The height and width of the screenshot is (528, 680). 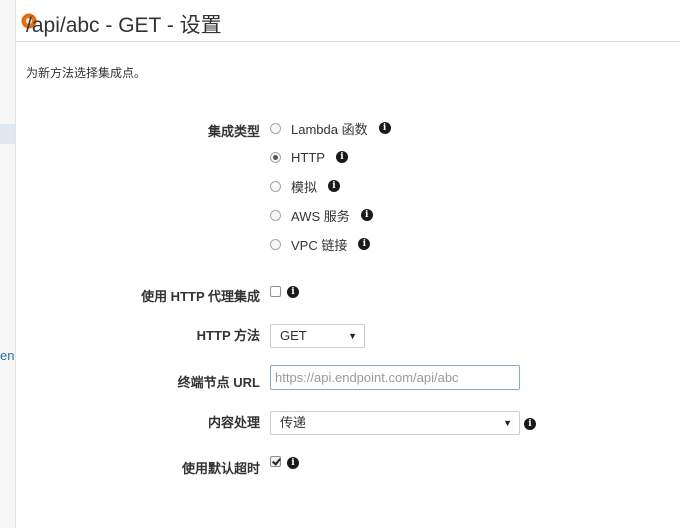 What do you see at coordinates (275, 157) in the screenshot?
I see `radio-button-selected` at bounding box center [275, 157].